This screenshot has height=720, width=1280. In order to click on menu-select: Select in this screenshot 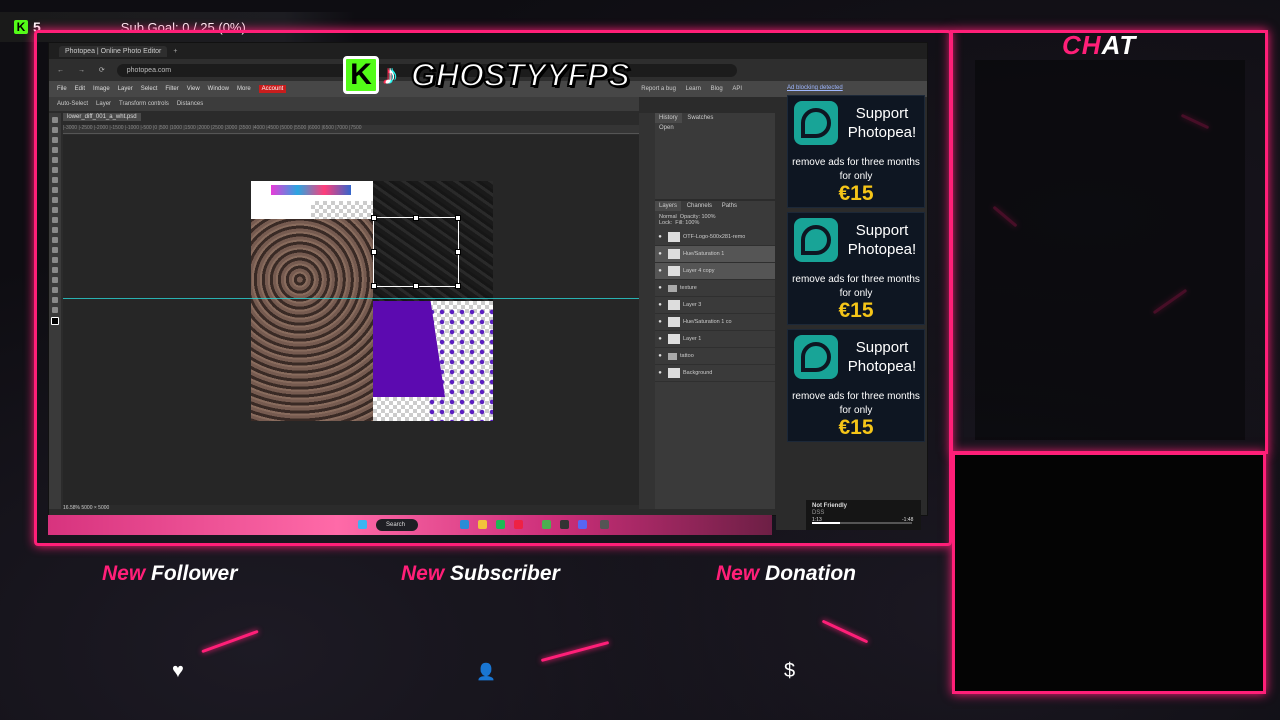, I will do `click(149, 89)`.